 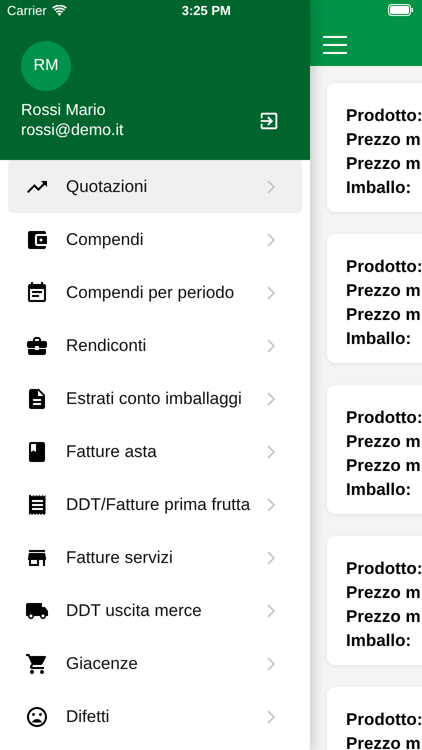 What do you see at coordinates (401, 10) in the screenshot?
I see `battery-icon` at bounding box center [401, 10].